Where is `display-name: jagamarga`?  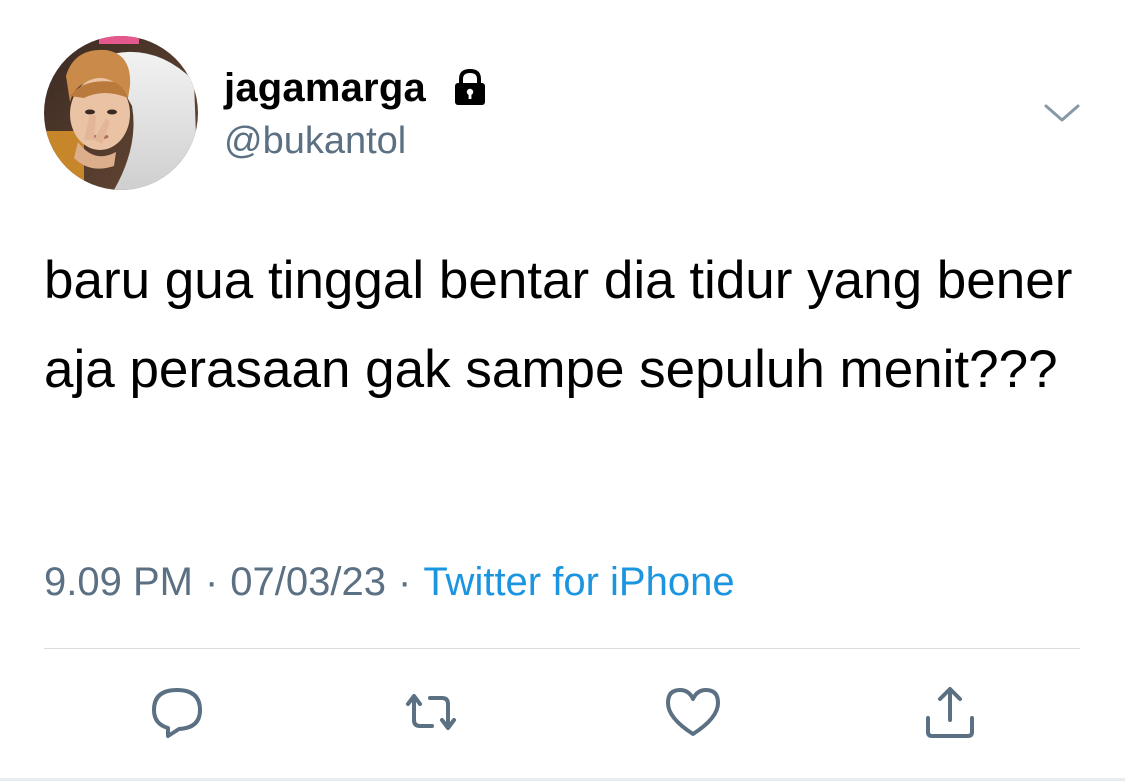
display-name: jagamarga is located at coordinates (325, 88).